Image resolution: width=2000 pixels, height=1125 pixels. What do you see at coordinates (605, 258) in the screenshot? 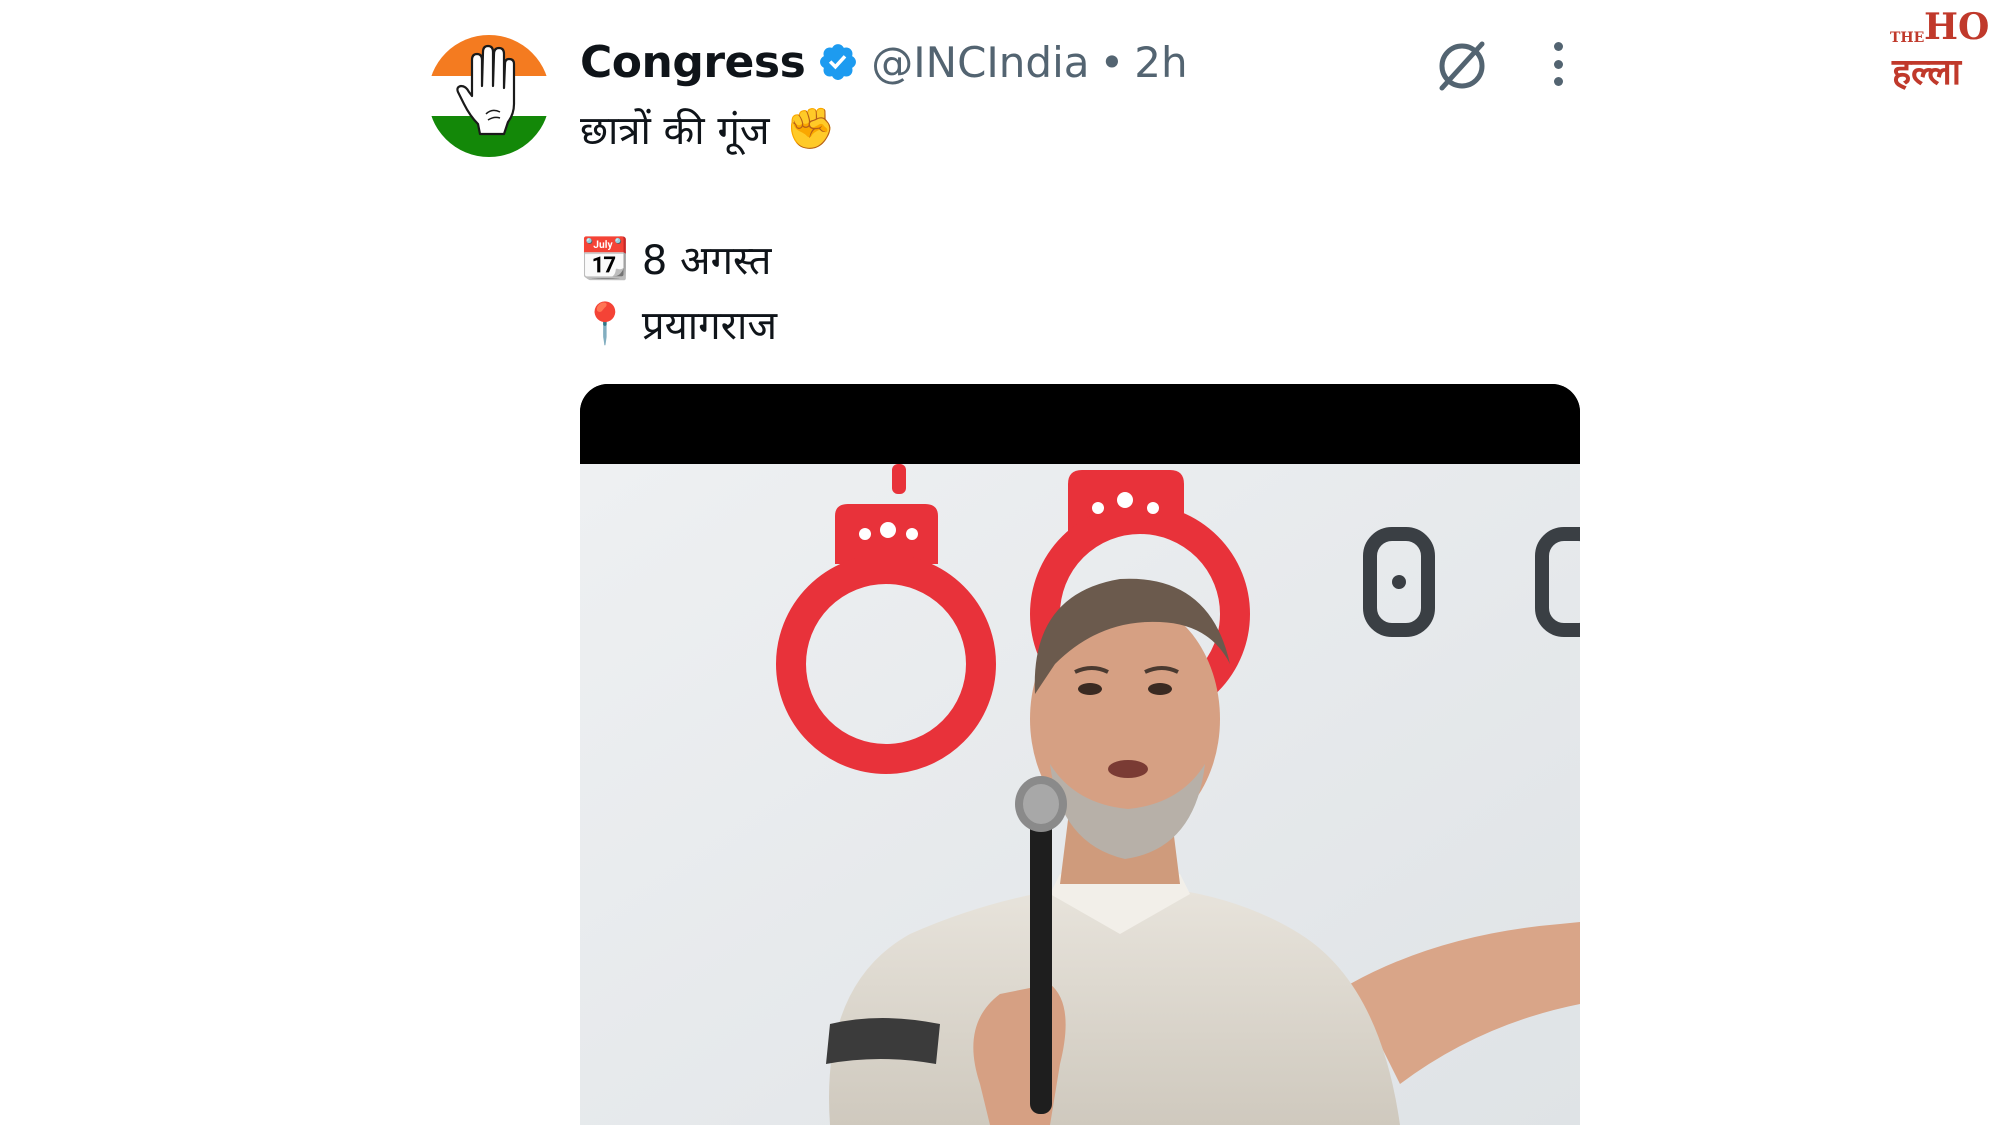
I see `calendar-emoji: 📆` at bounding box center [605, 258].